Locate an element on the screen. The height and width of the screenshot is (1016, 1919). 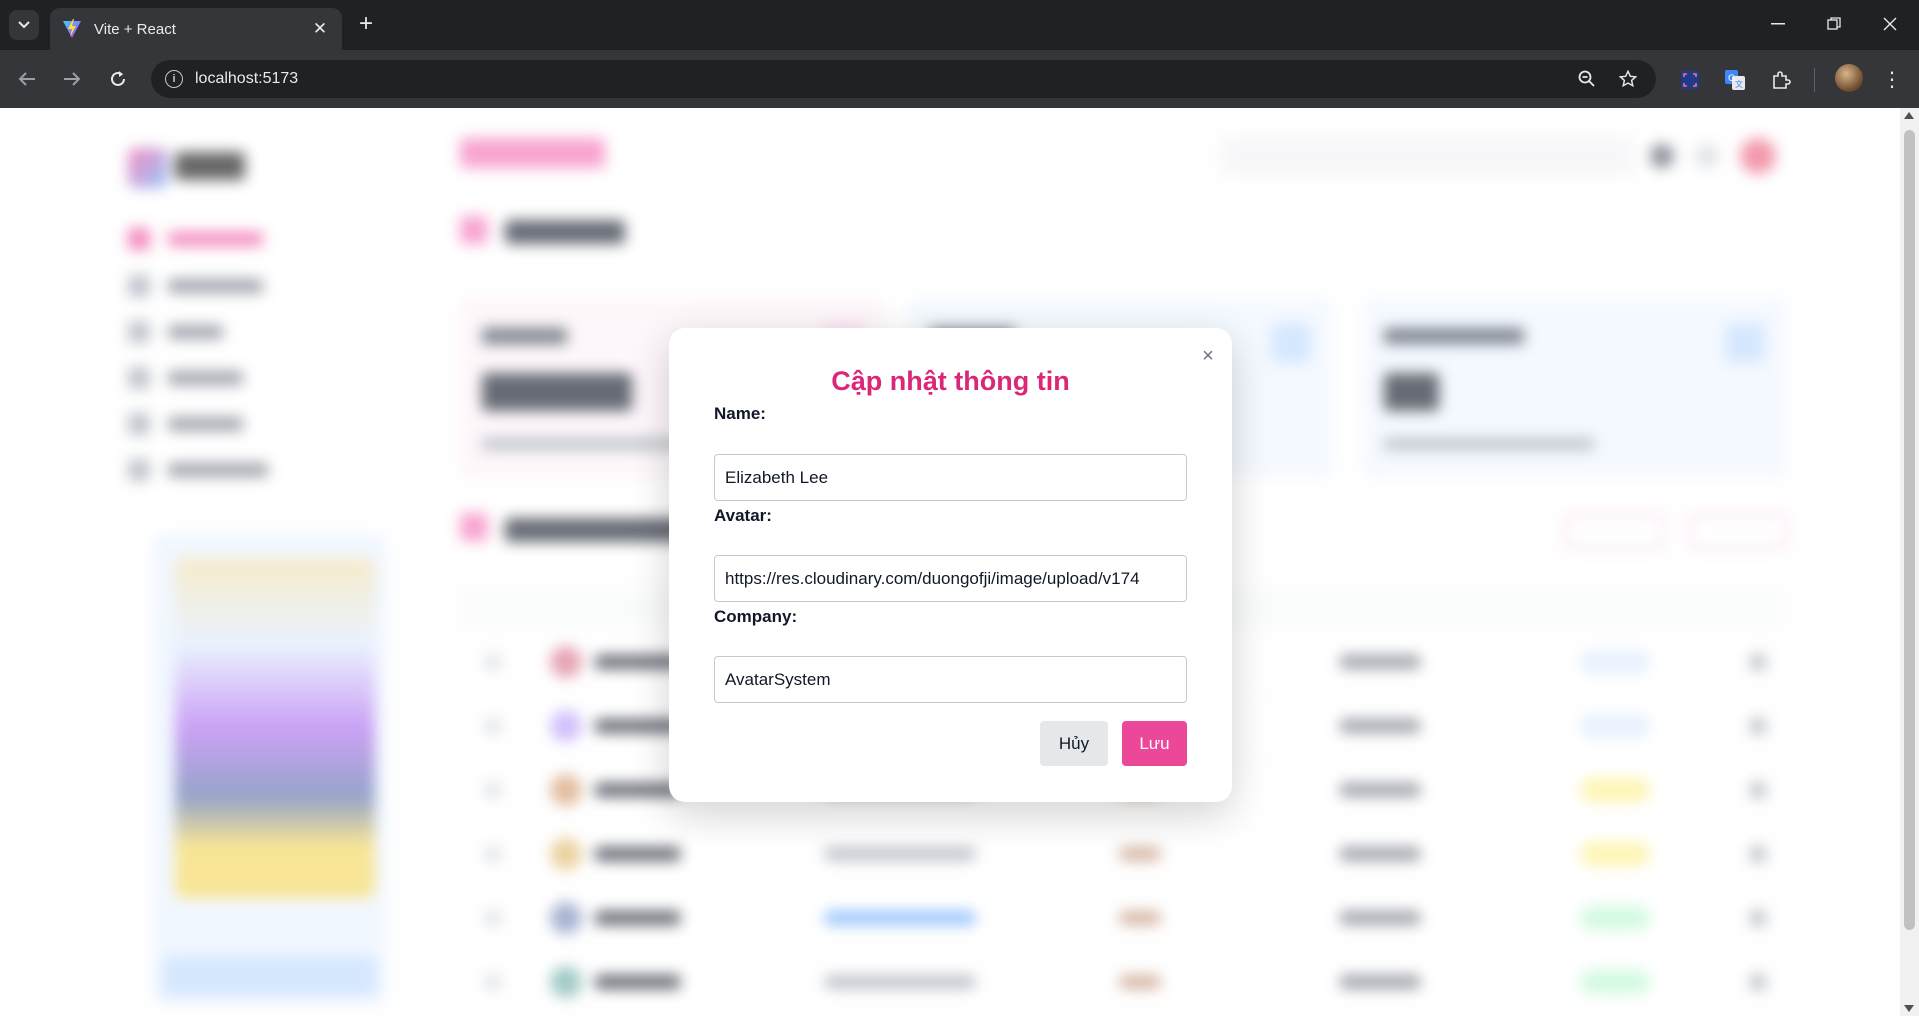
arrow-right-icon is located at coordinates (72, 79).